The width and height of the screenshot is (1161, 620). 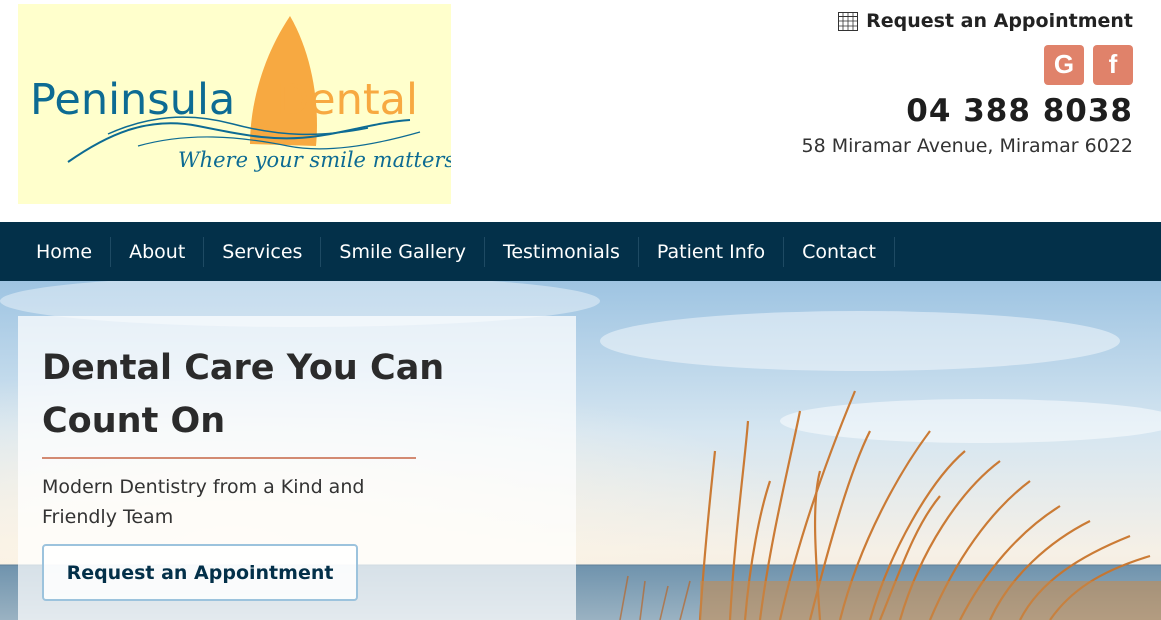 I want to click on nav-item-smile-gallery: Smile Gallery, so click(x=403, y=251).